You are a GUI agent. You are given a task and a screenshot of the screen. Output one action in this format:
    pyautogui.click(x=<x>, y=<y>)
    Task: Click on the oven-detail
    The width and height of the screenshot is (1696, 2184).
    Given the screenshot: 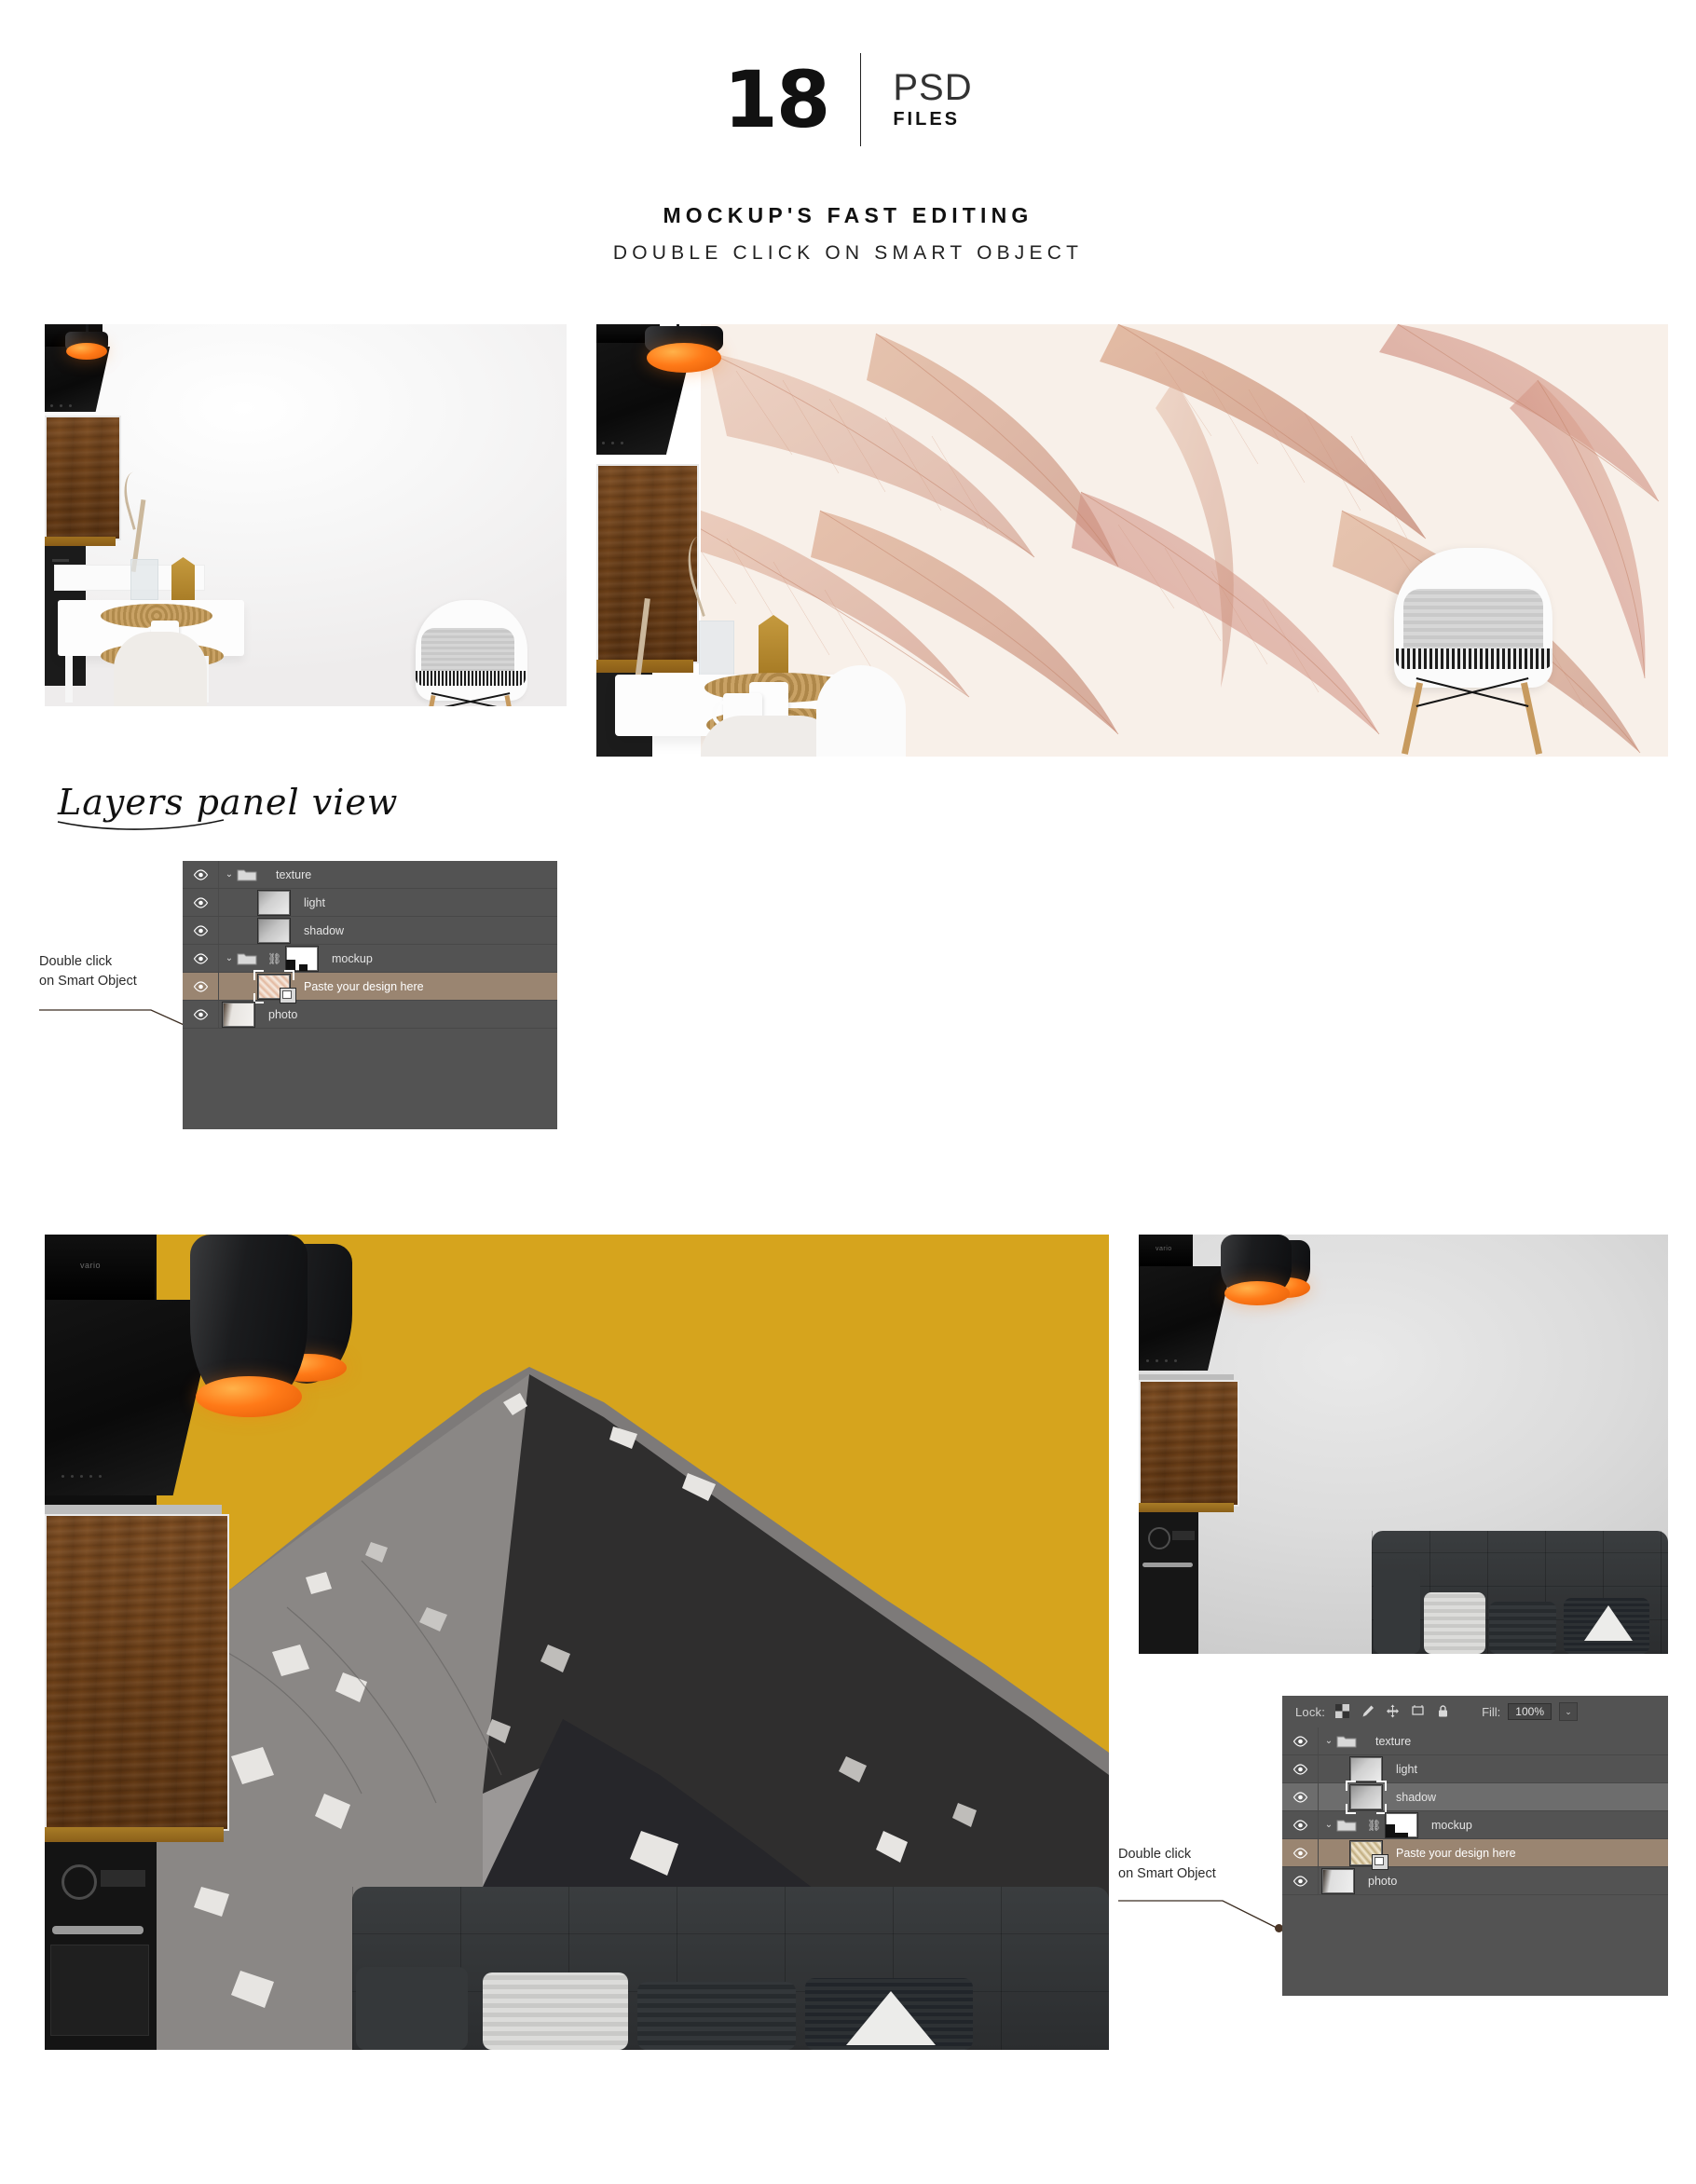 What is the action you would take?
    pyautogui.click(x=61, y=560)
    